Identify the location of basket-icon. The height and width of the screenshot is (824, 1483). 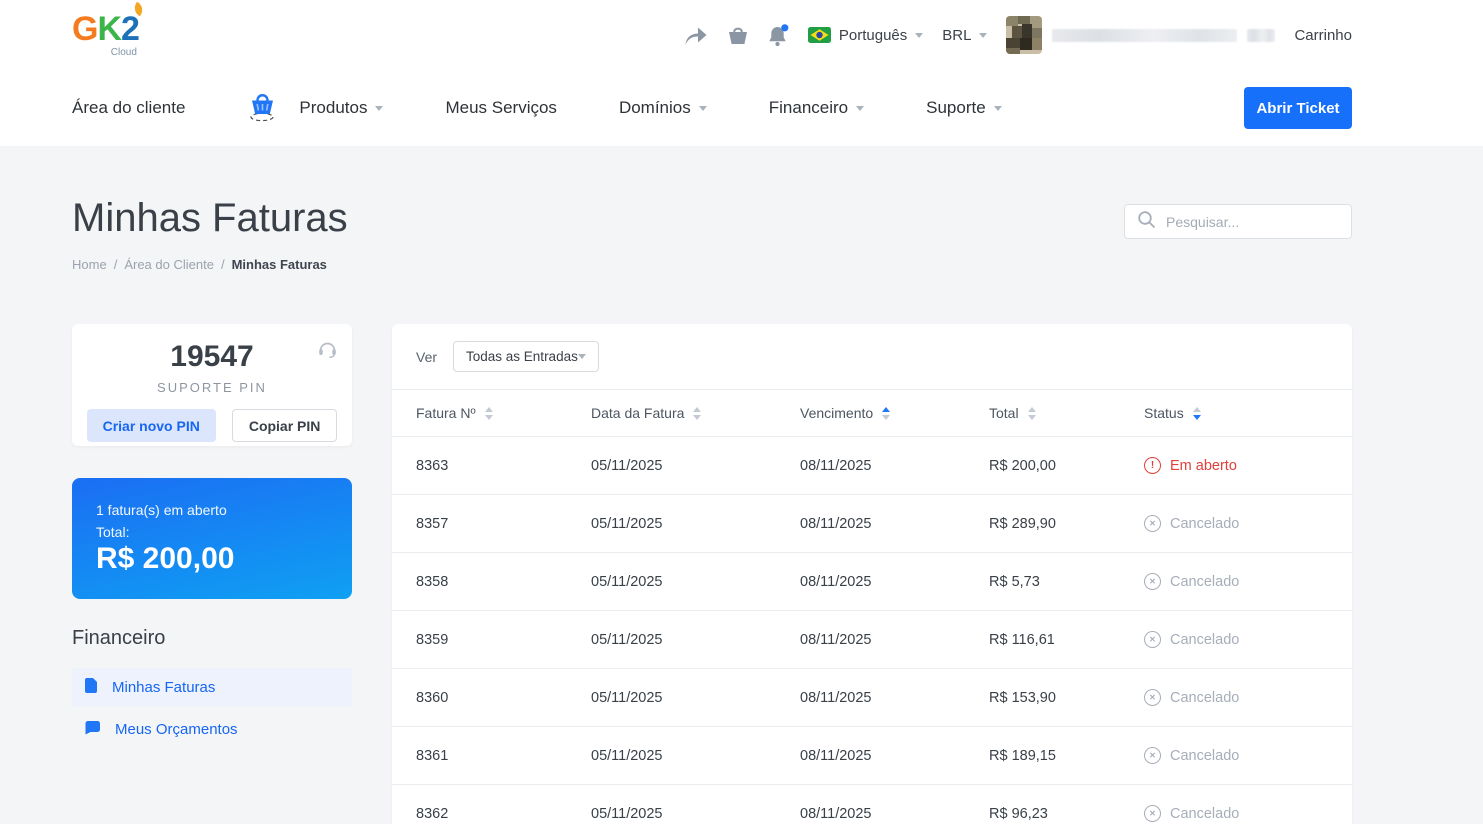
(738, 35).